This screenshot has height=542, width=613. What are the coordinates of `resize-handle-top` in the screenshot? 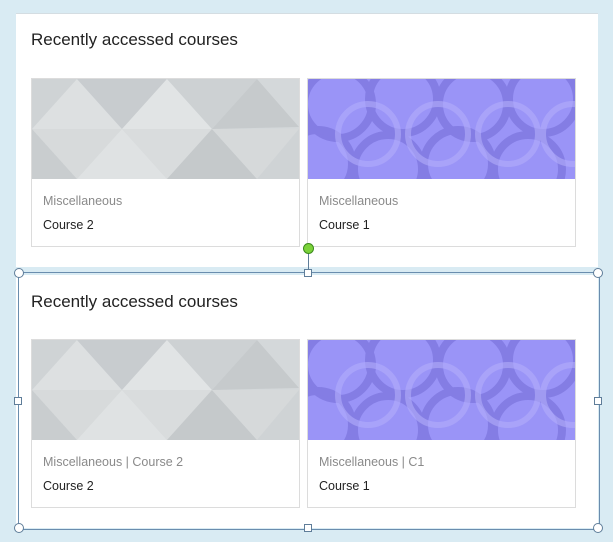 It's located at (308, 273).